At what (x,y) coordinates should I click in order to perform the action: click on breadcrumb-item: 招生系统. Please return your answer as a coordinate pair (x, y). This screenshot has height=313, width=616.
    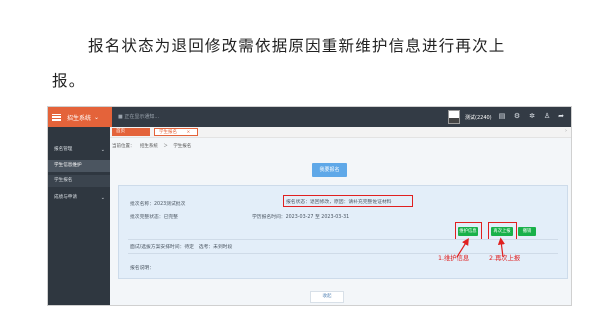
    Looking at the image, I should click on (149, 146).